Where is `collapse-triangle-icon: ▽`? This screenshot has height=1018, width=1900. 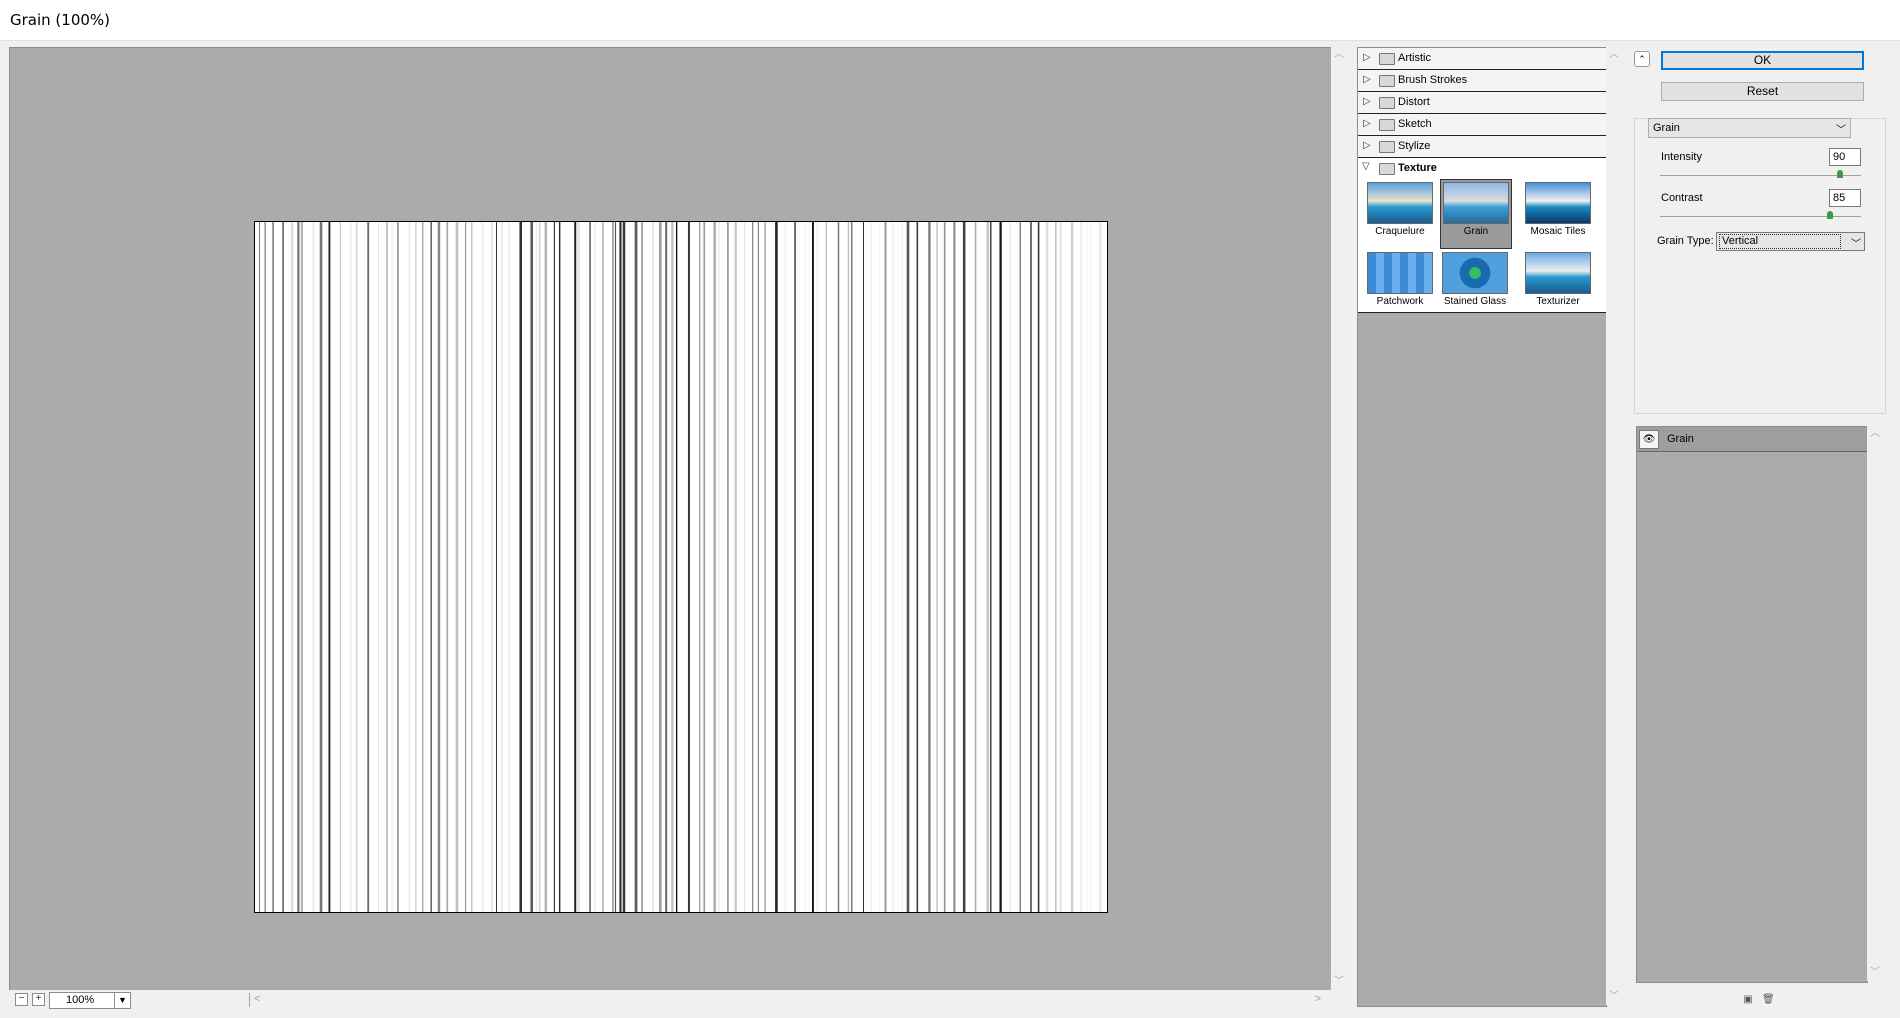
collapse-triangle-icon: ▽ is located at coordinates (1366, 166).